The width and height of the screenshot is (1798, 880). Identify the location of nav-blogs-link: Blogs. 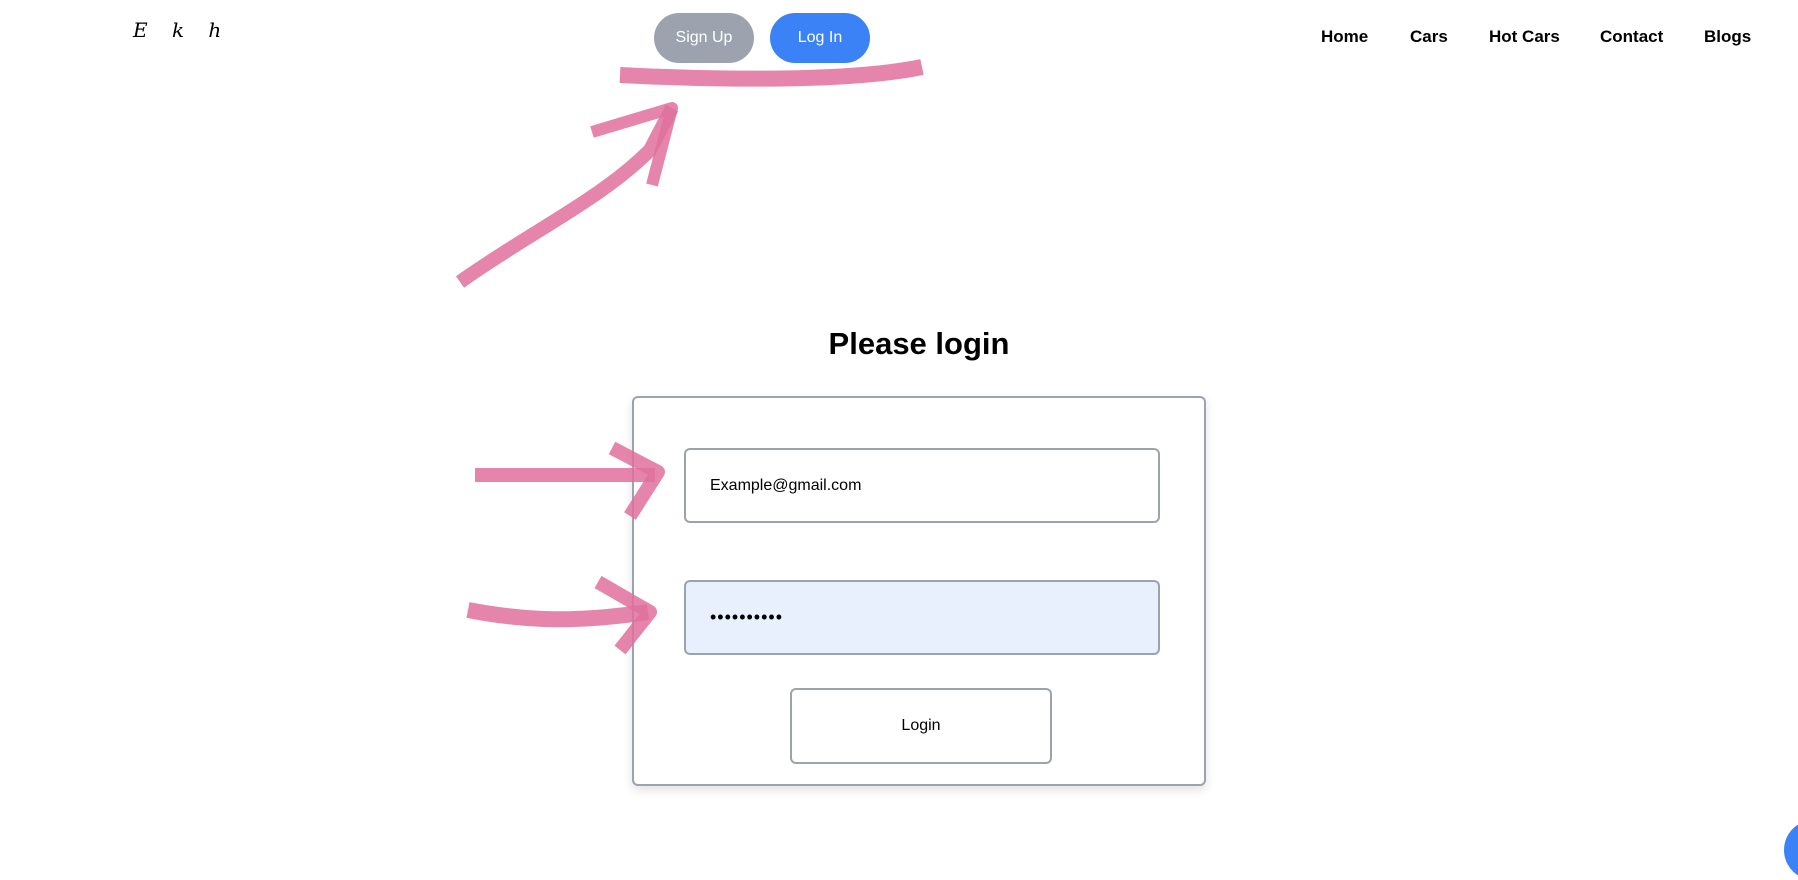
(1727, 37).